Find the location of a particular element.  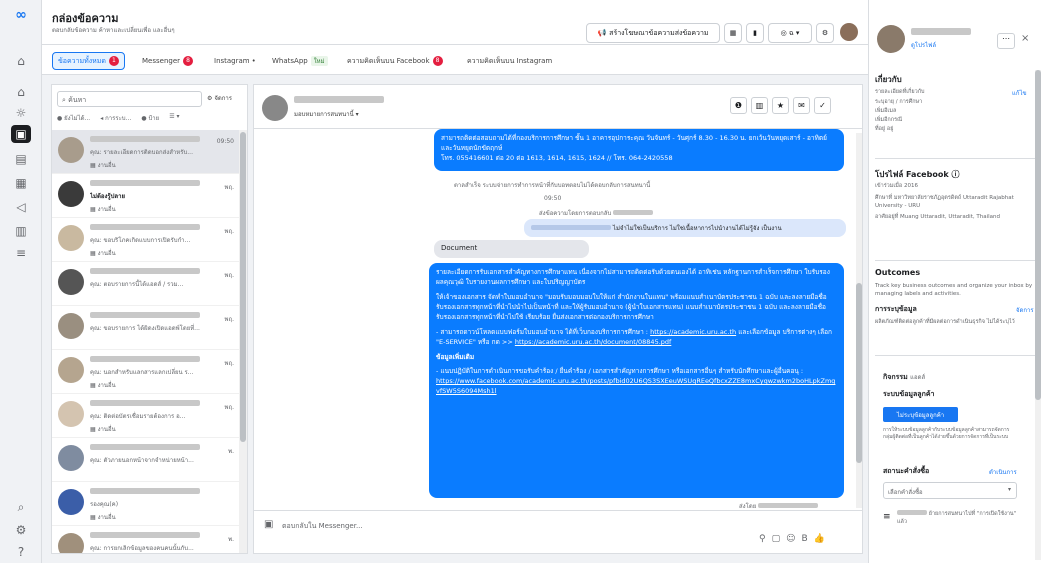

tab-facebook-comments: ความคิดเห็นบน Facebook 8 is located at coordinates (395, 61).